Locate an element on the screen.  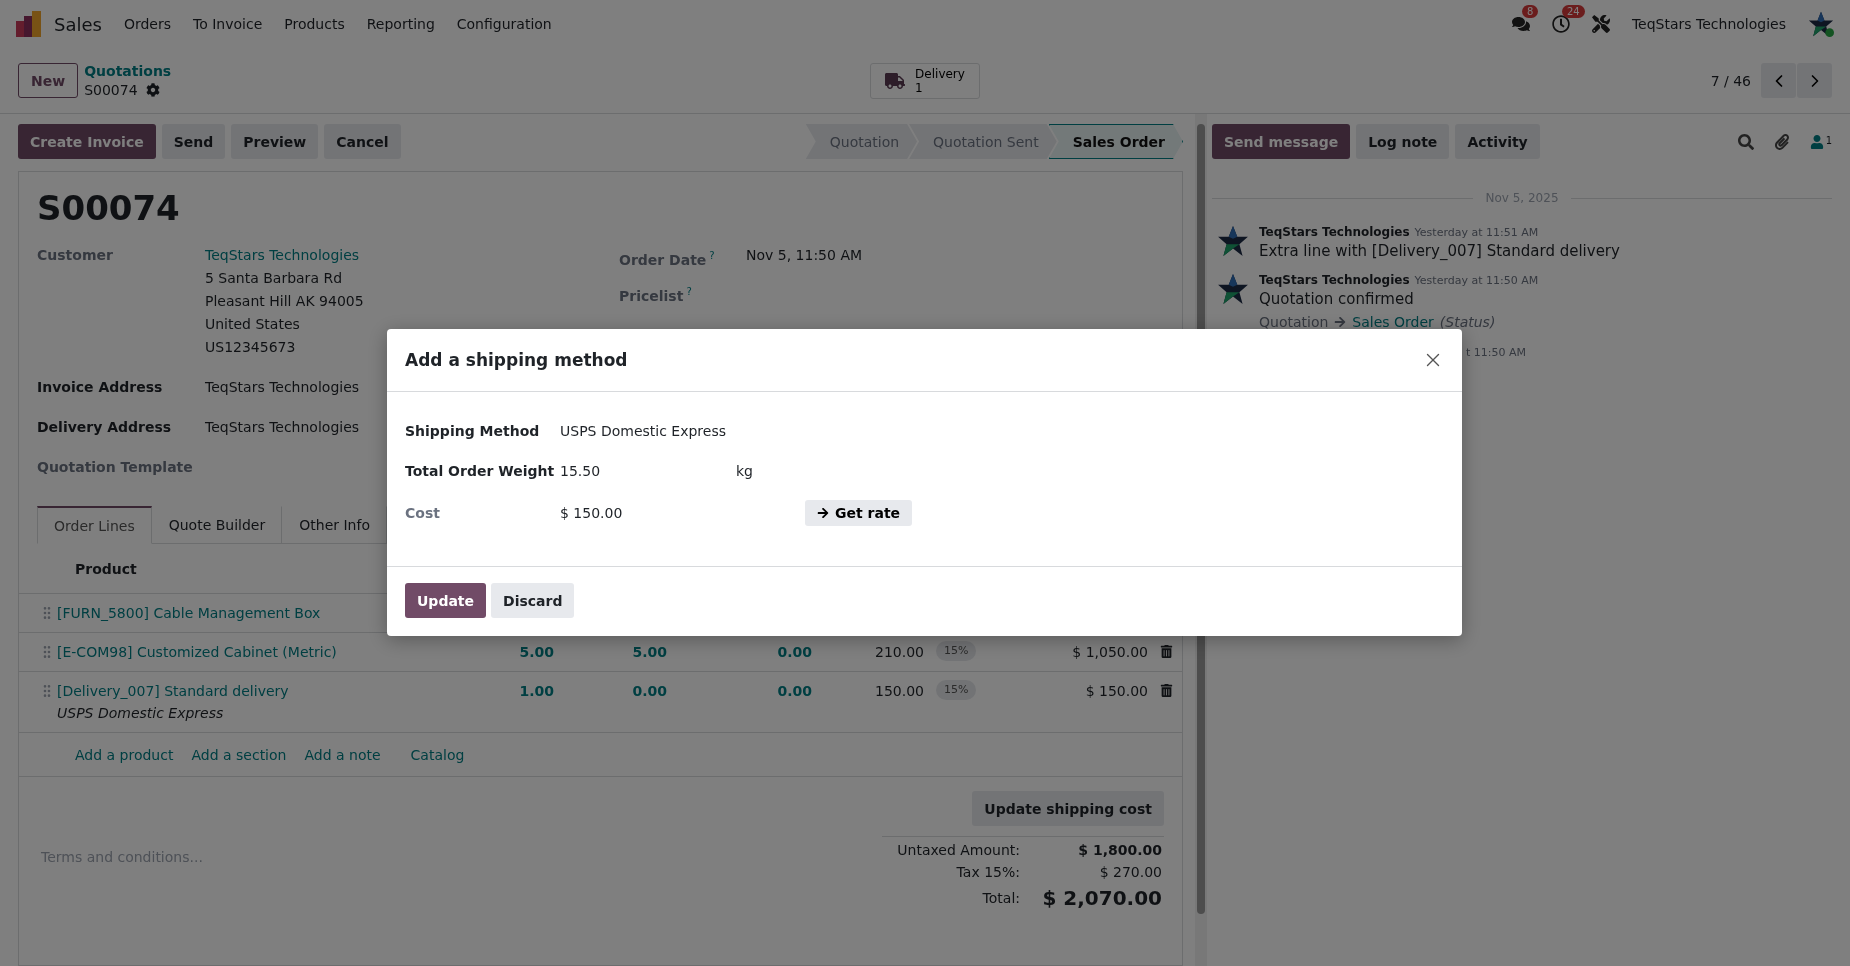
tab: Other Info is located at coordinates (334, 525).